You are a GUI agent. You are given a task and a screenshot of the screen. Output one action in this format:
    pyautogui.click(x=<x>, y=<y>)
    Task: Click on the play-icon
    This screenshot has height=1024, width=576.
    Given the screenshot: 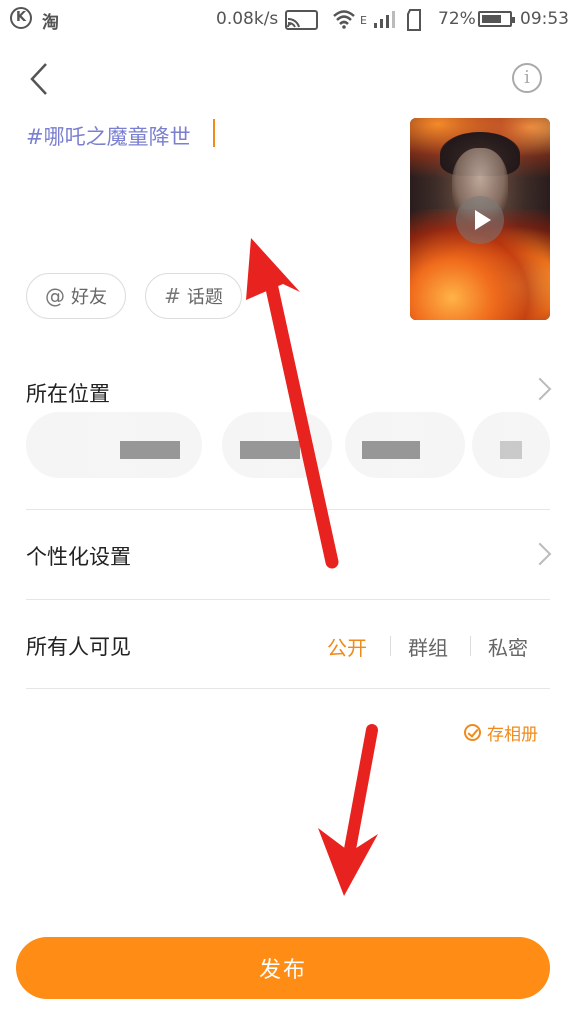 What is the action you would take?
    pyautogui.click(x=480, y=220)
    